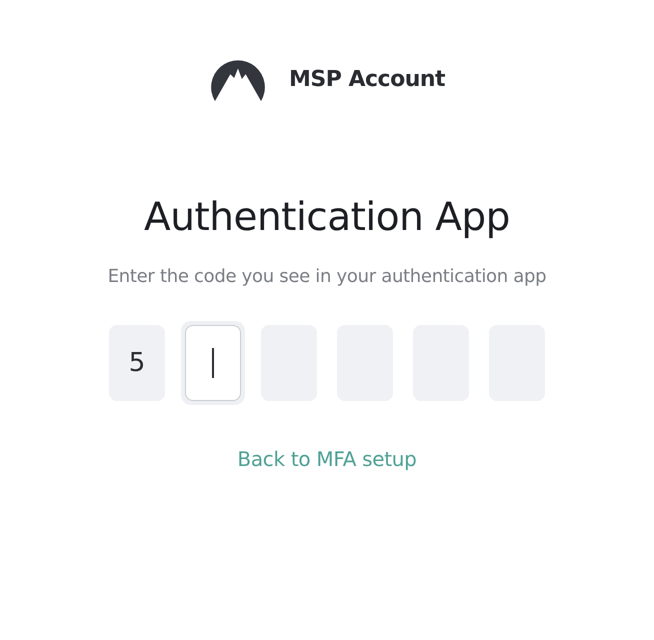  Describe the element at coordinates (327, 217) in the screenshot. I see `page-title: Authentication App` at that location.